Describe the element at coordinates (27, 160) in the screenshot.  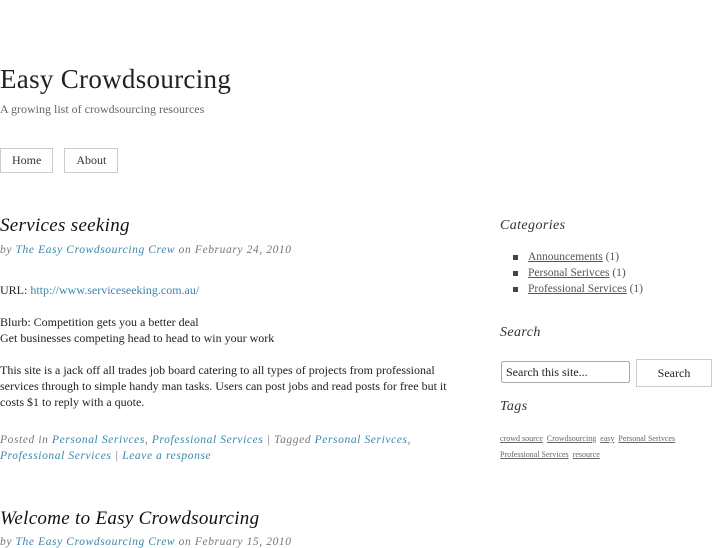
I see `nav-home: Home` at that location.